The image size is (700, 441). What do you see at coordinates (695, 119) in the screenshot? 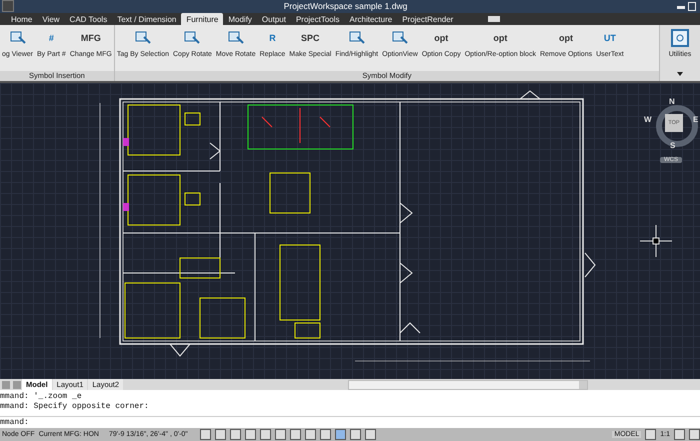
I see `compass-label: E` at bounding box center [695, 119].